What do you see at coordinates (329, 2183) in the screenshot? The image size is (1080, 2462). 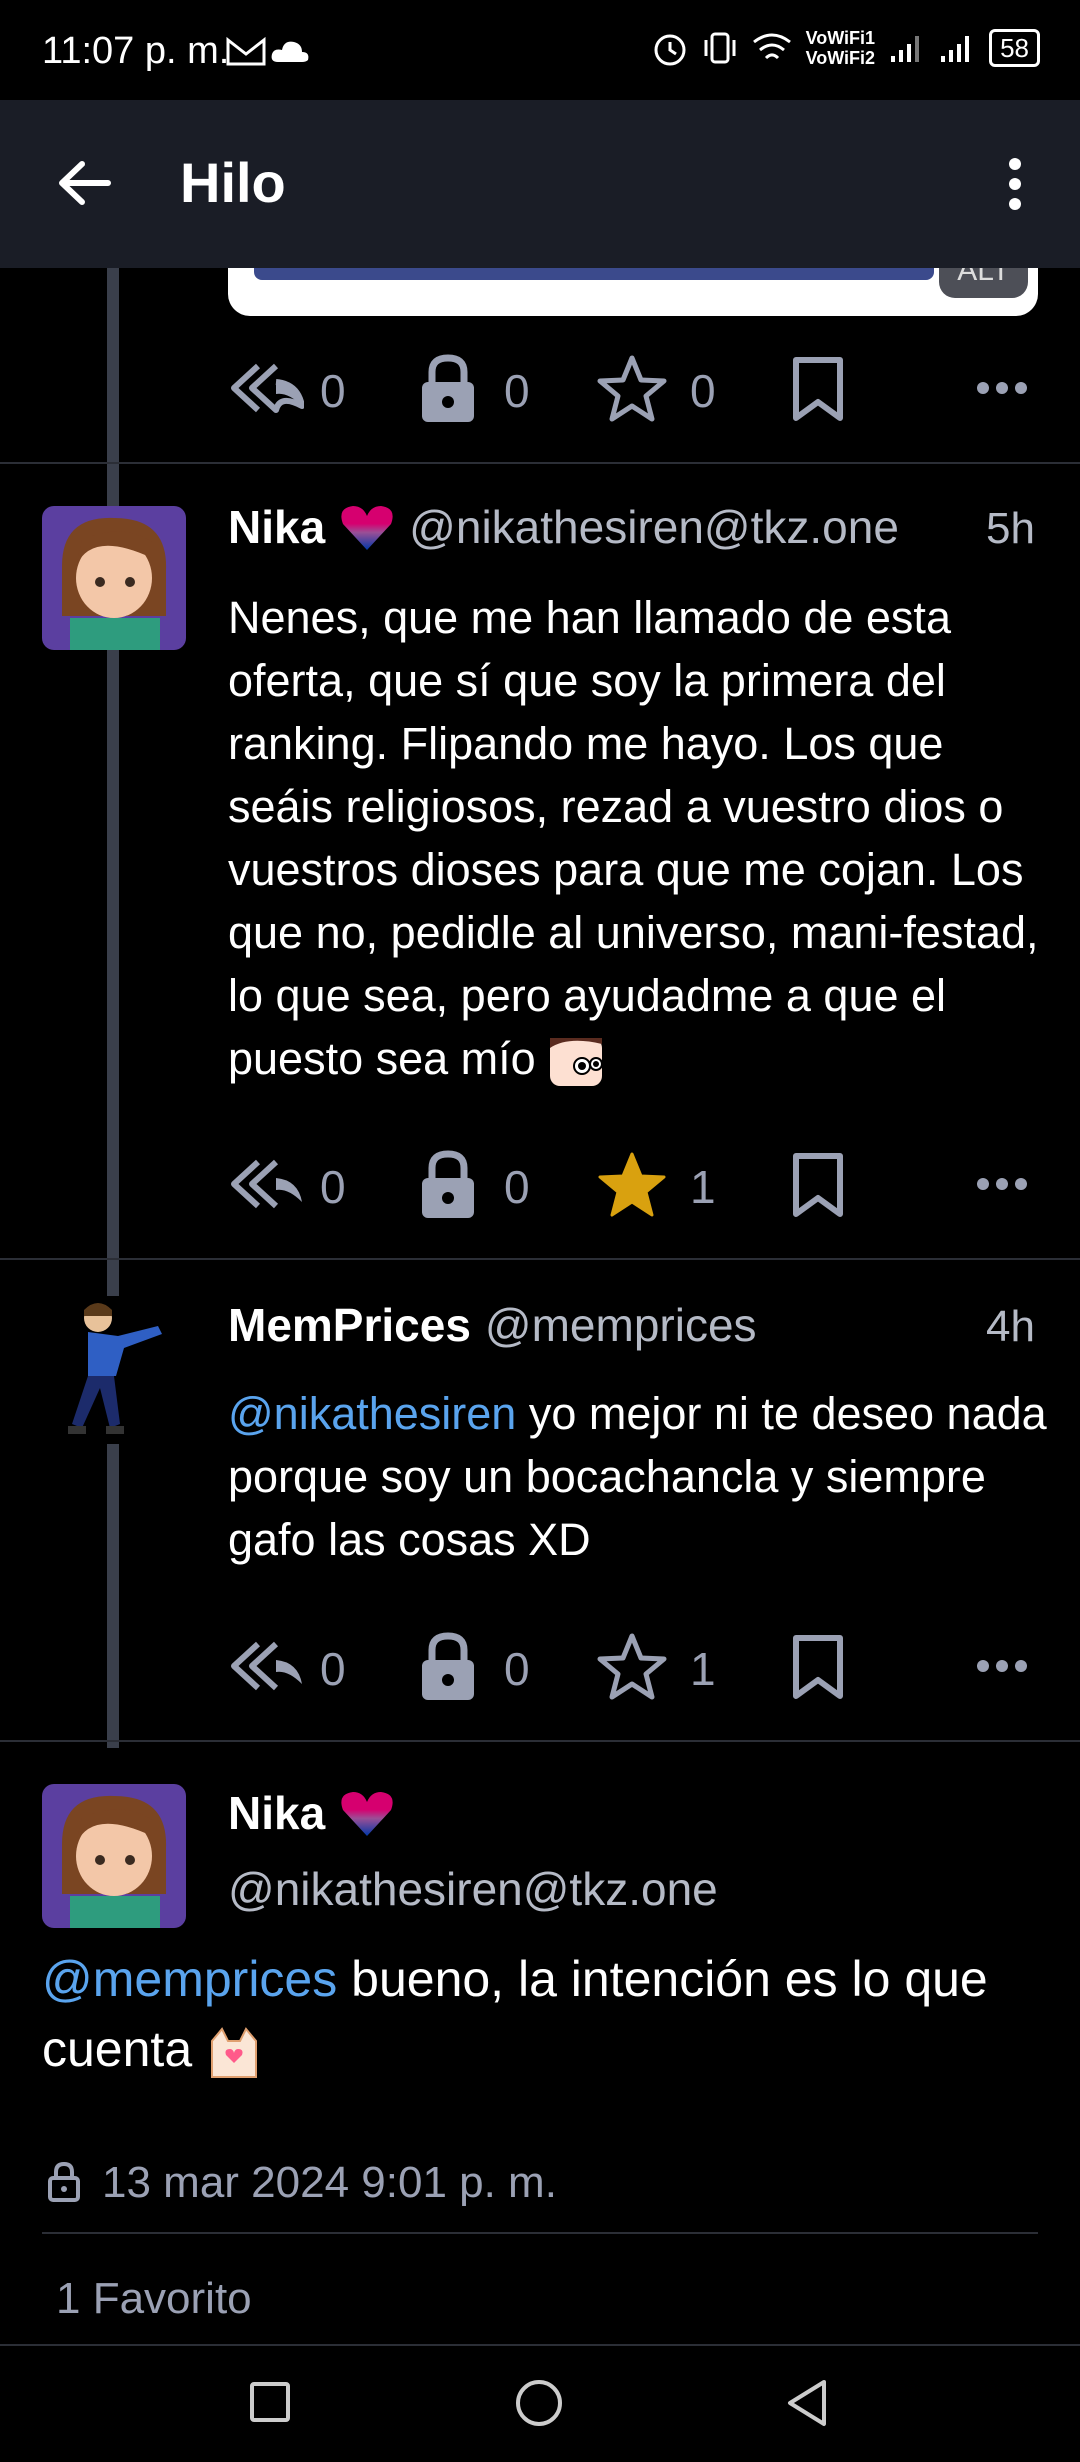 I see `post-date: 13 mar 2024 9:01 p. m.` at bounding box center [329, 2183].